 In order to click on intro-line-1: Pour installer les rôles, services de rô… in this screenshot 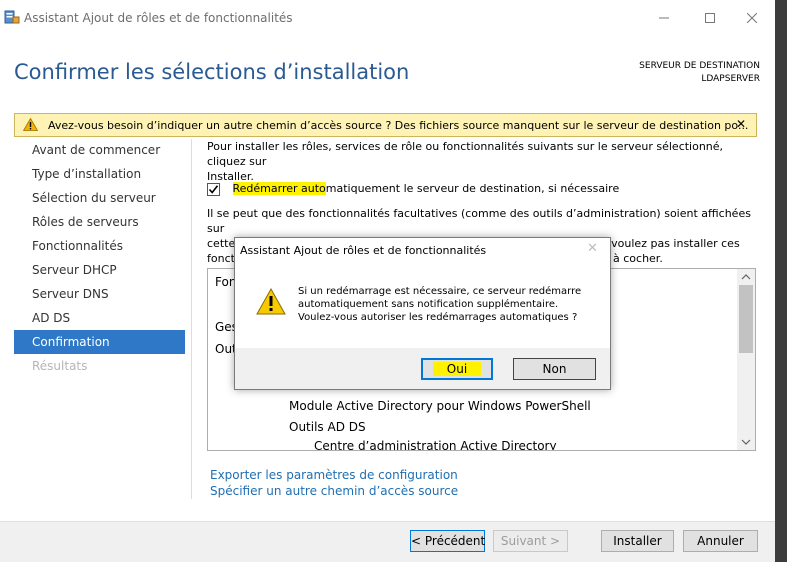, I will do `click(465, 154)`.